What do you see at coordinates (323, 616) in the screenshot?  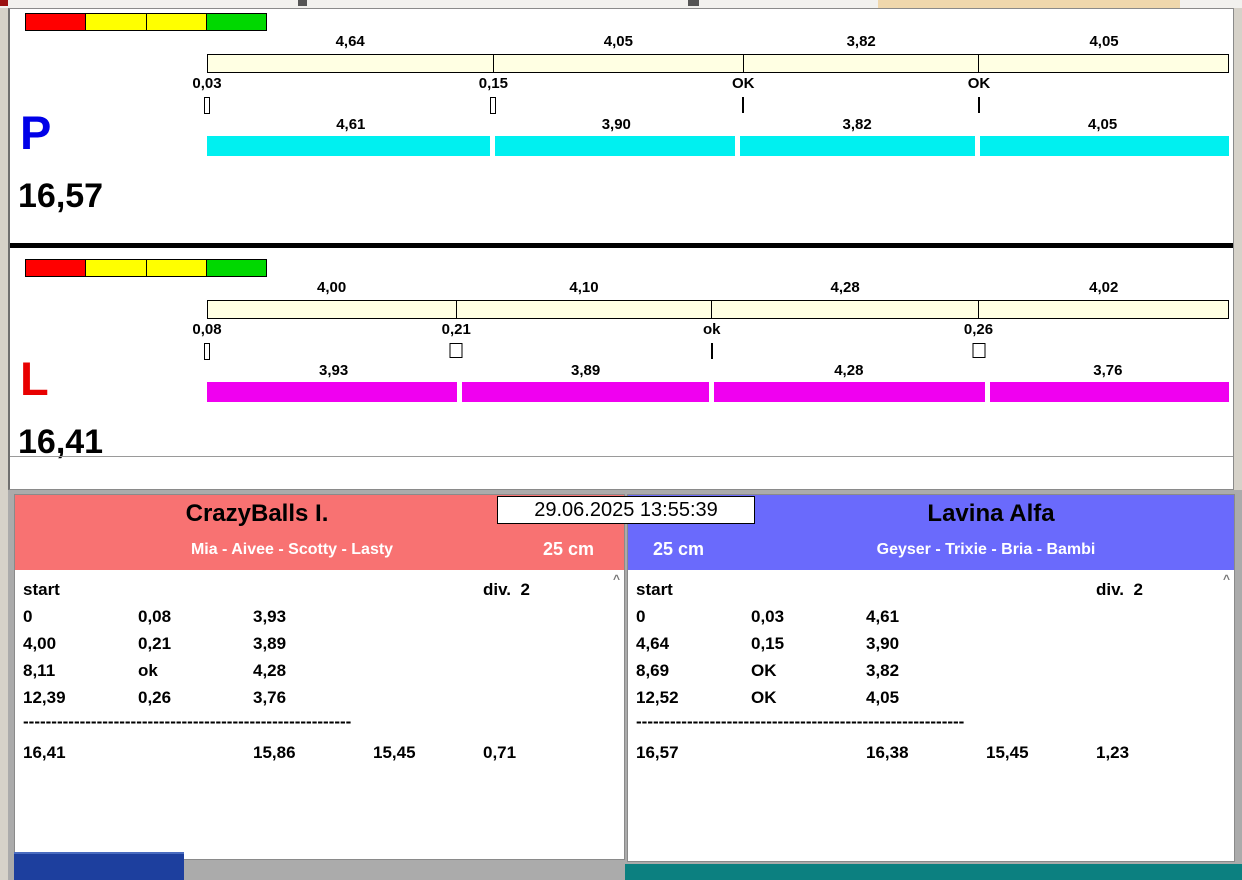 I see `table-row: 0 0,08 3,93` at bounding box center [323, 616].